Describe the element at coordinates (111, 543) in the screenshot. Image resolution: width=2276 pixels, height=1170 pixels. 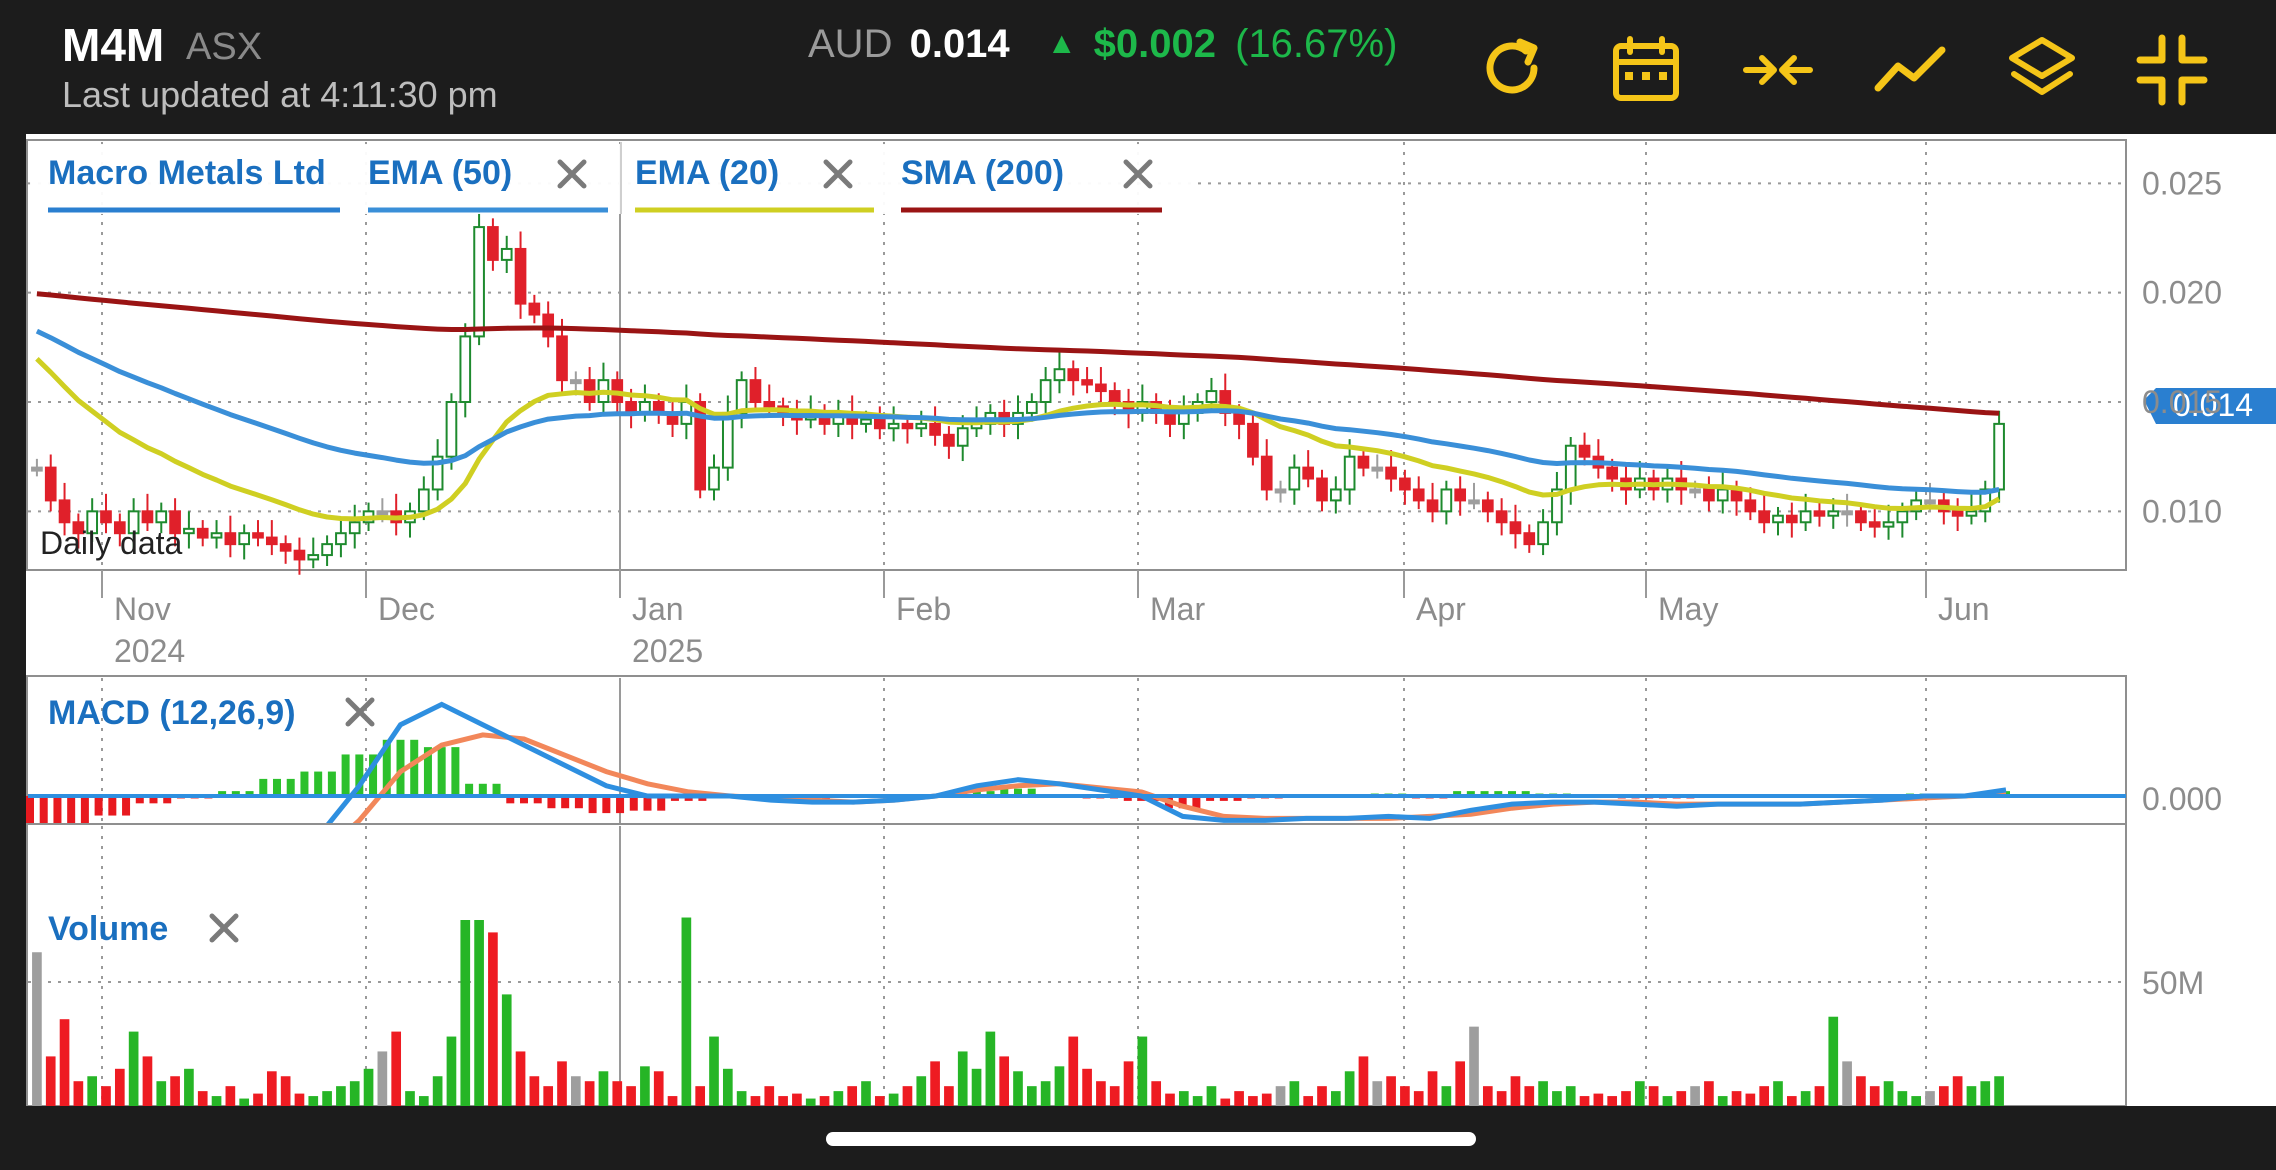
I see `daily-data-label: Daily data` at that location.